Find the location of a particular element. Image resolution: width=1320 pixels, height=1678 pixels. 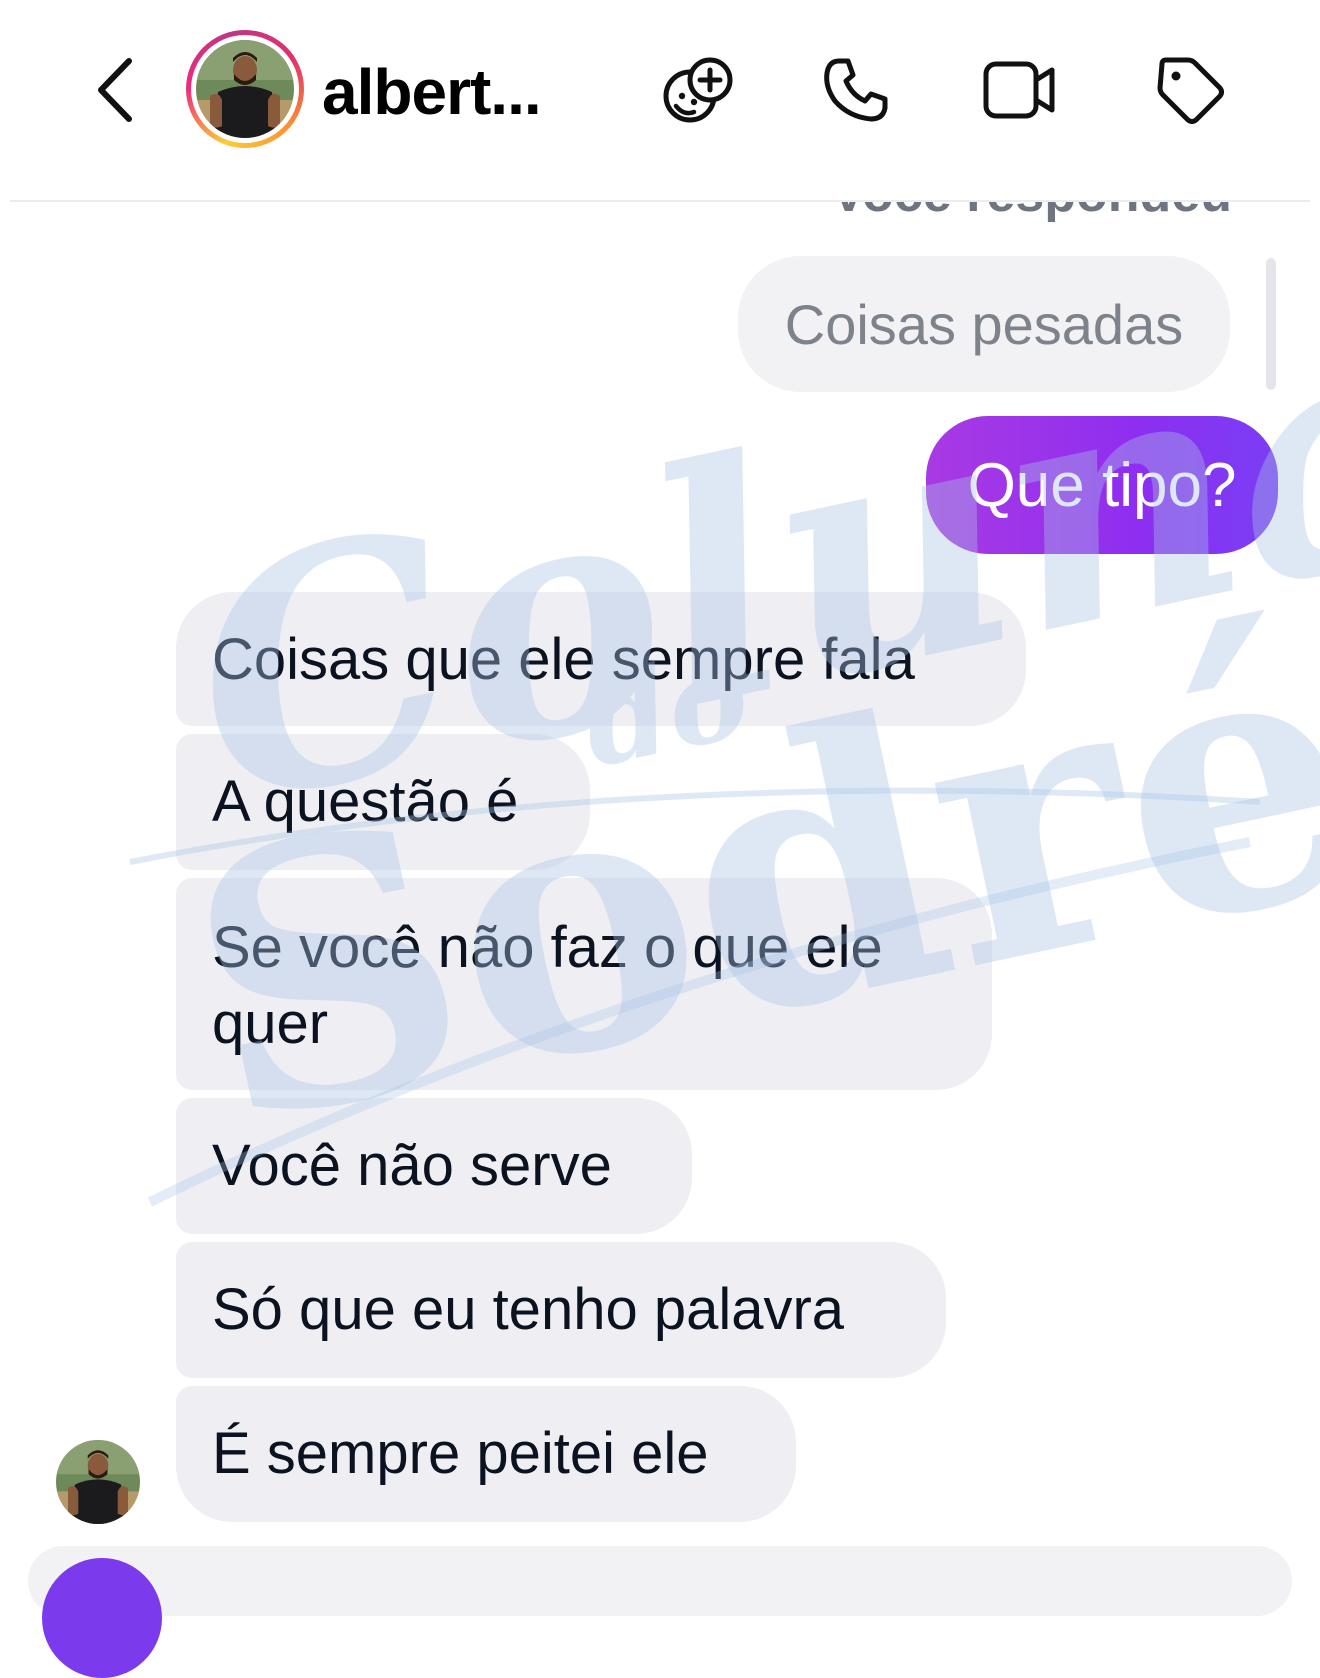

sent-message-bubble: Que tipo? is located at coordinates (1102, 485).